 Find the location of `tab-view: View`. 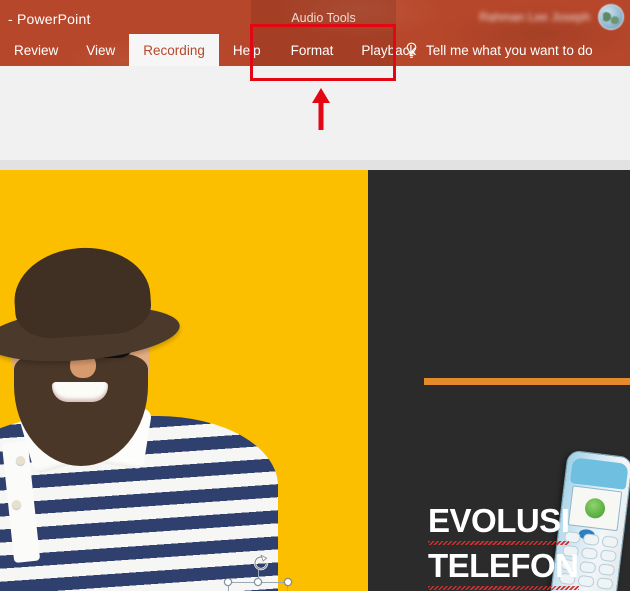

tab-view: View is located at coordinates (100, 50).